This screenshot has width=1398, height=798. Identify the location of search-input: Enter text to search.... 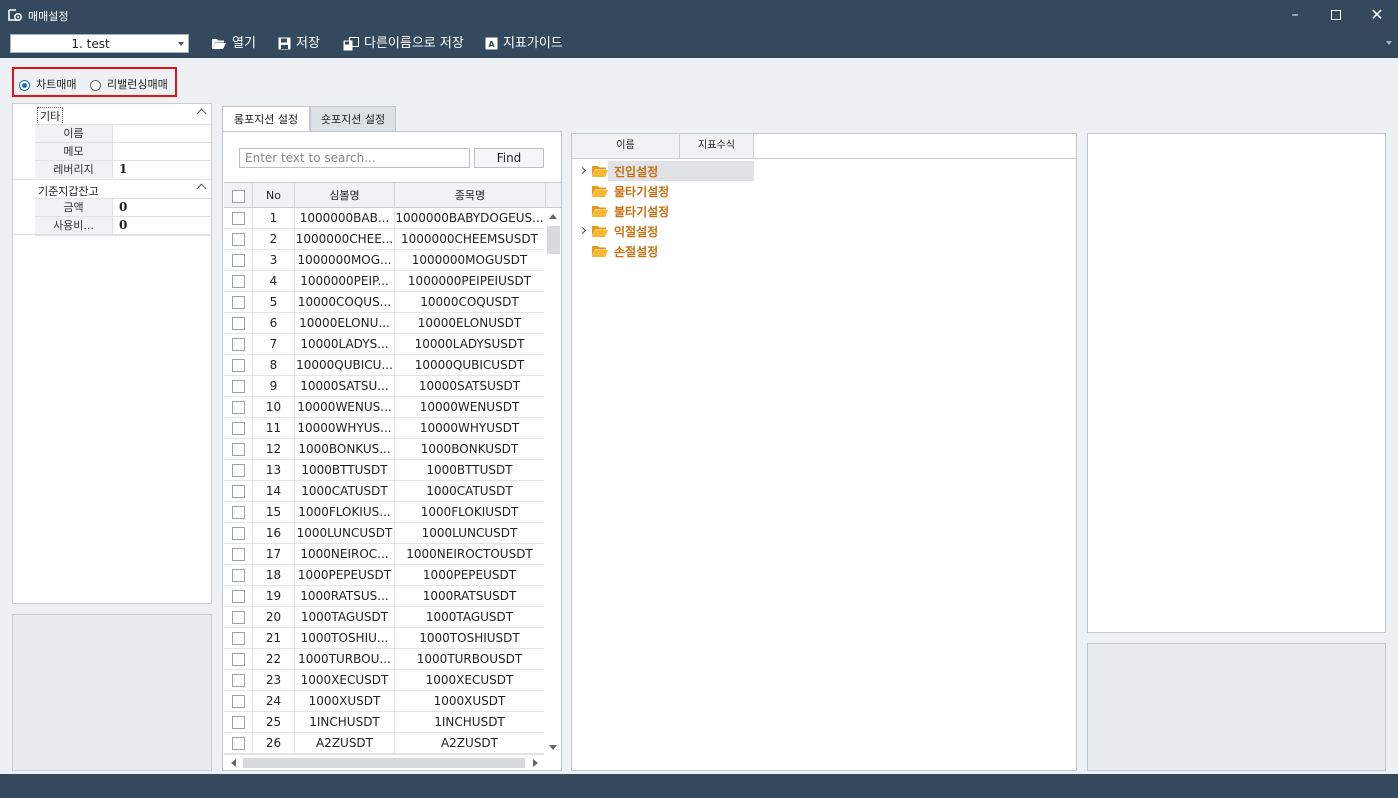
(354, 158).